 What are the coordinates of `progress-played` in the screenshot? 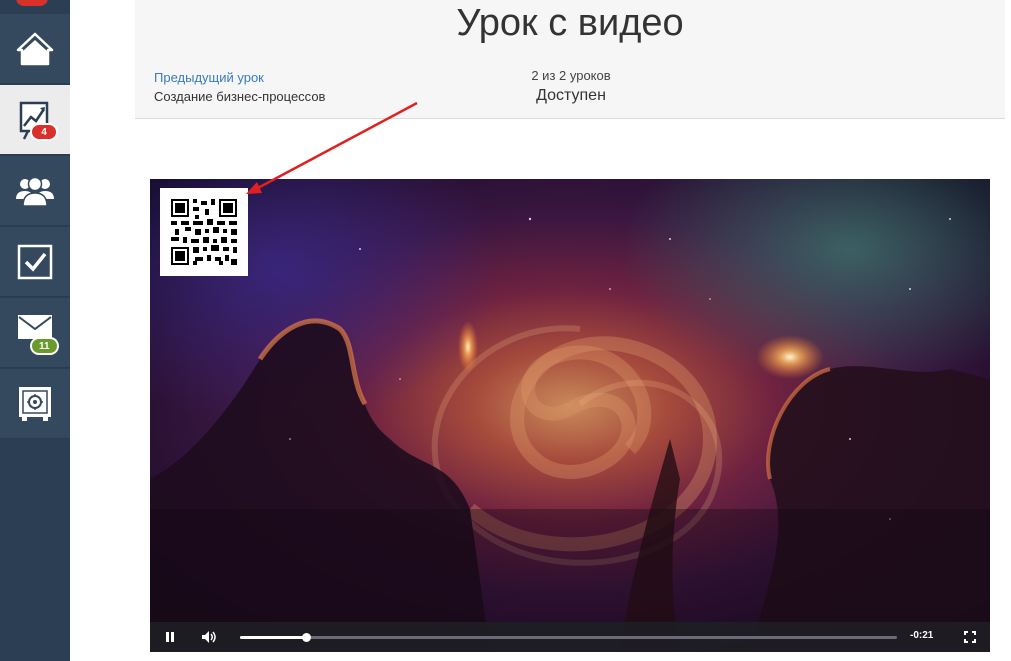 It's located at (273, 637).